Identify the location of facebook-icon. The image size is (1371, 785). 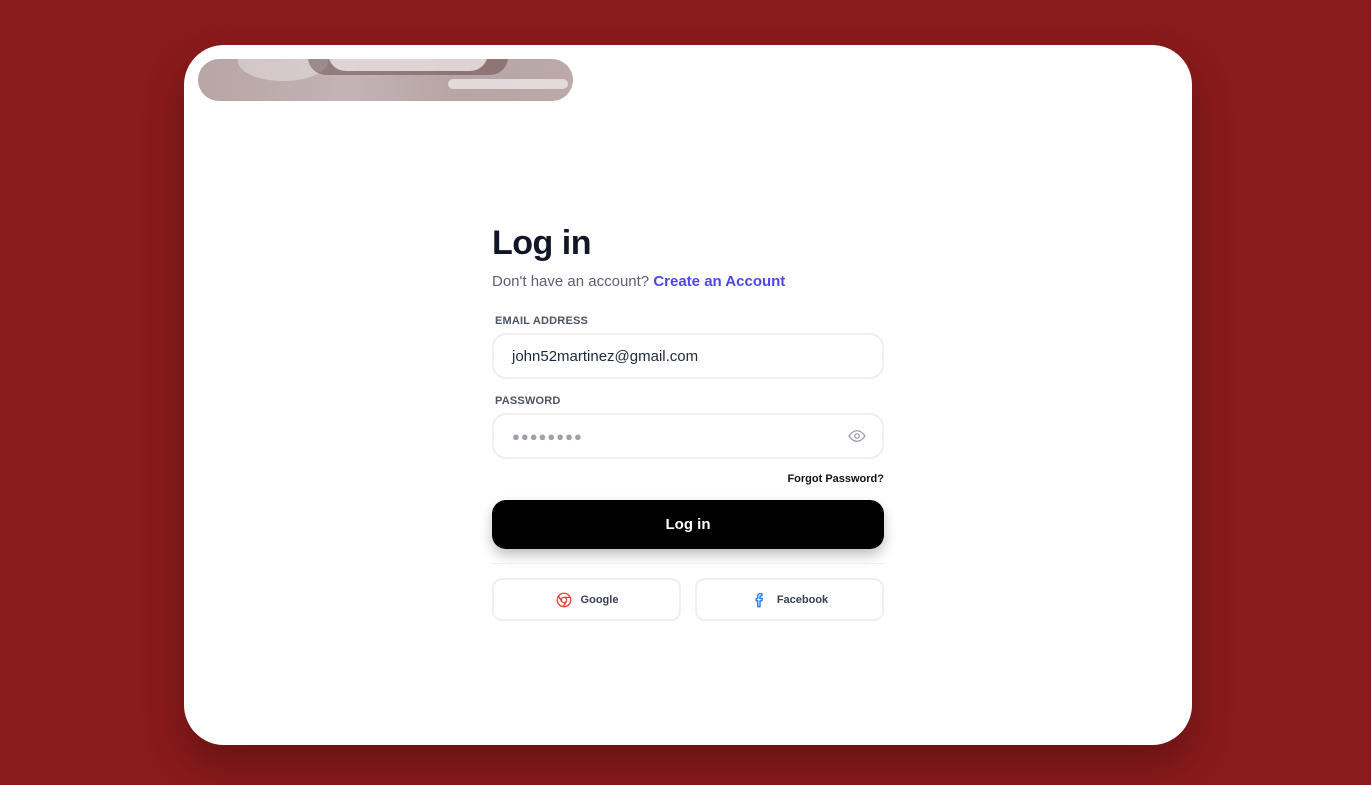
(759, 599).